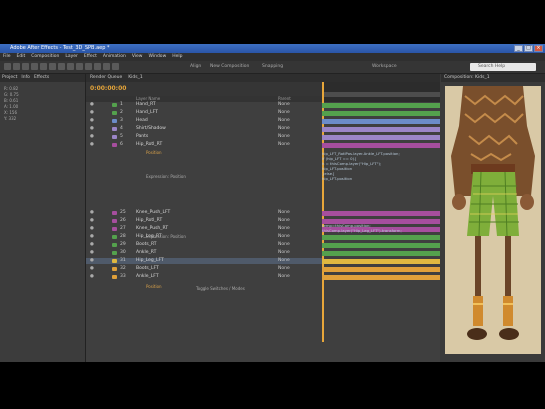 This screenshot has width=545, height=409. Describe the element at coordinates (147, 113) in the screenshot. I see `layer-name: Hand_LFT` at that location.